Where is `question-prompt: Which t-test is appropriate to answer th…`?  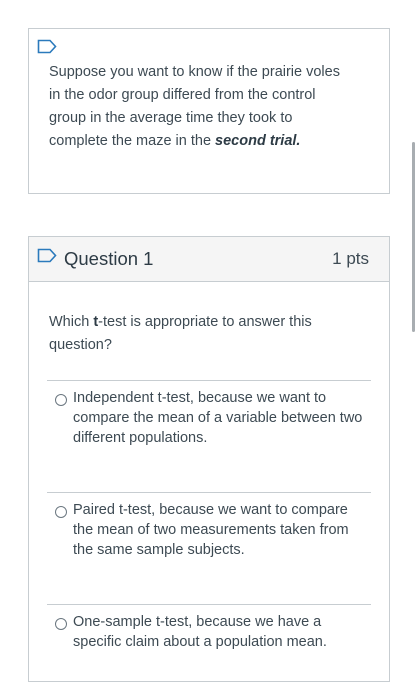
question-prompt: Which t-test is appropriate to answer th… is located at coordinates (180, 333).